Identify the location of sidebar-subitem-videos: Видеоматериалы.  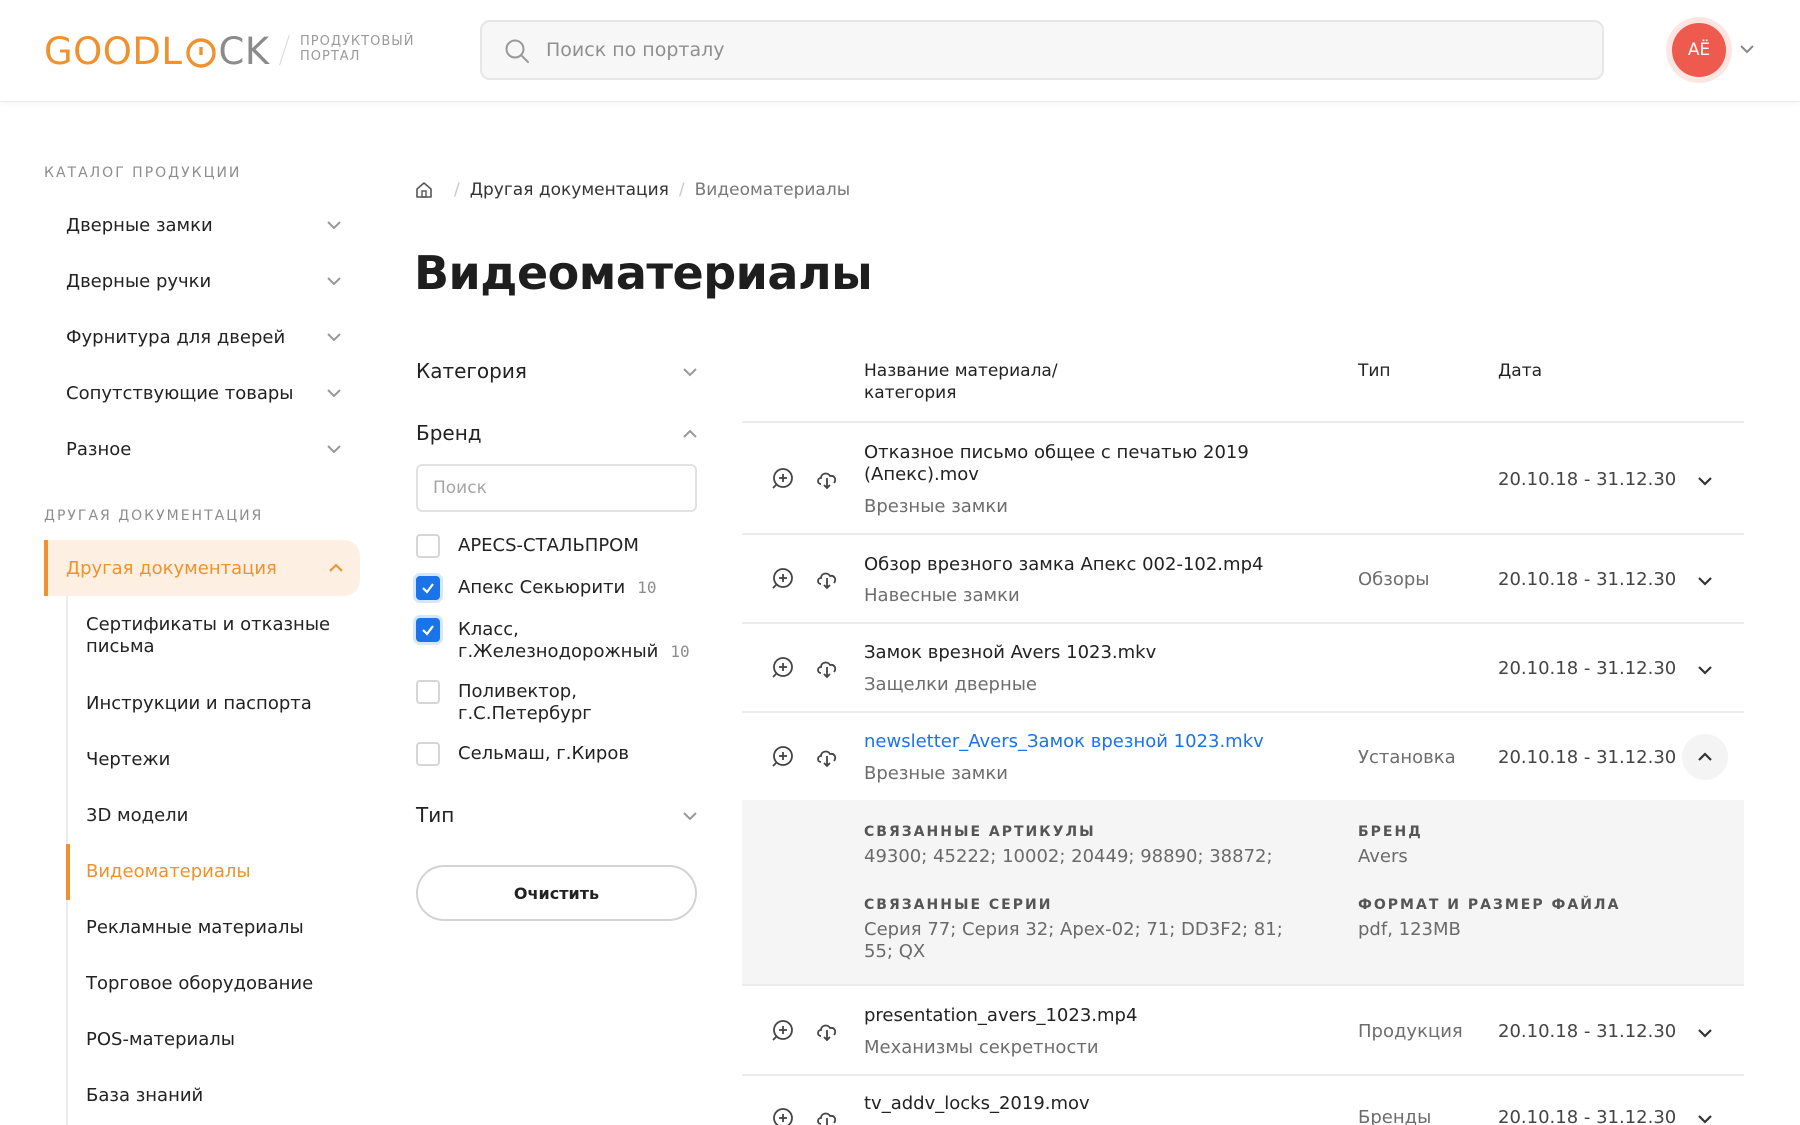
(226, 872).